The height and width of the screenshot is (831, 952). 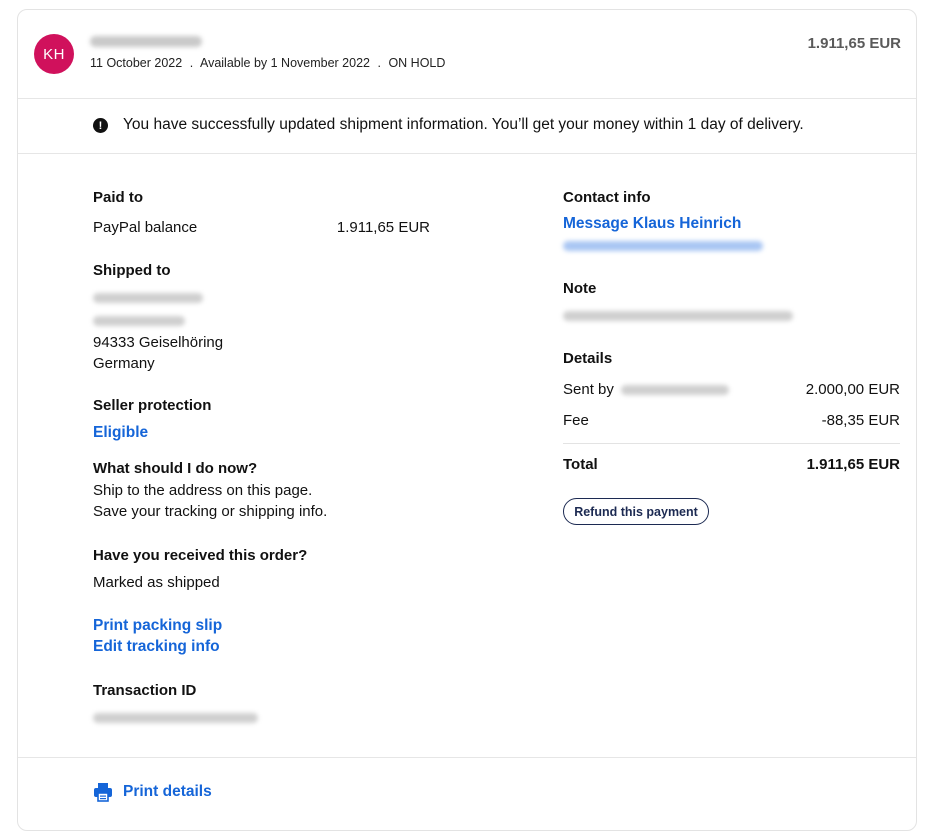 I want to click on print-details-link: Print details, so click(x=167, y=792).